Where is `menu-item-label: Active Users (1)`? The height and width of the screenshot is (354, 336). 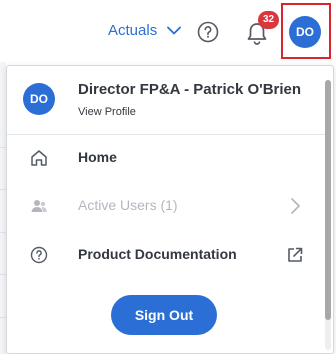 menu-item-label: Active Users (1) is located at coordinates (128, 205).